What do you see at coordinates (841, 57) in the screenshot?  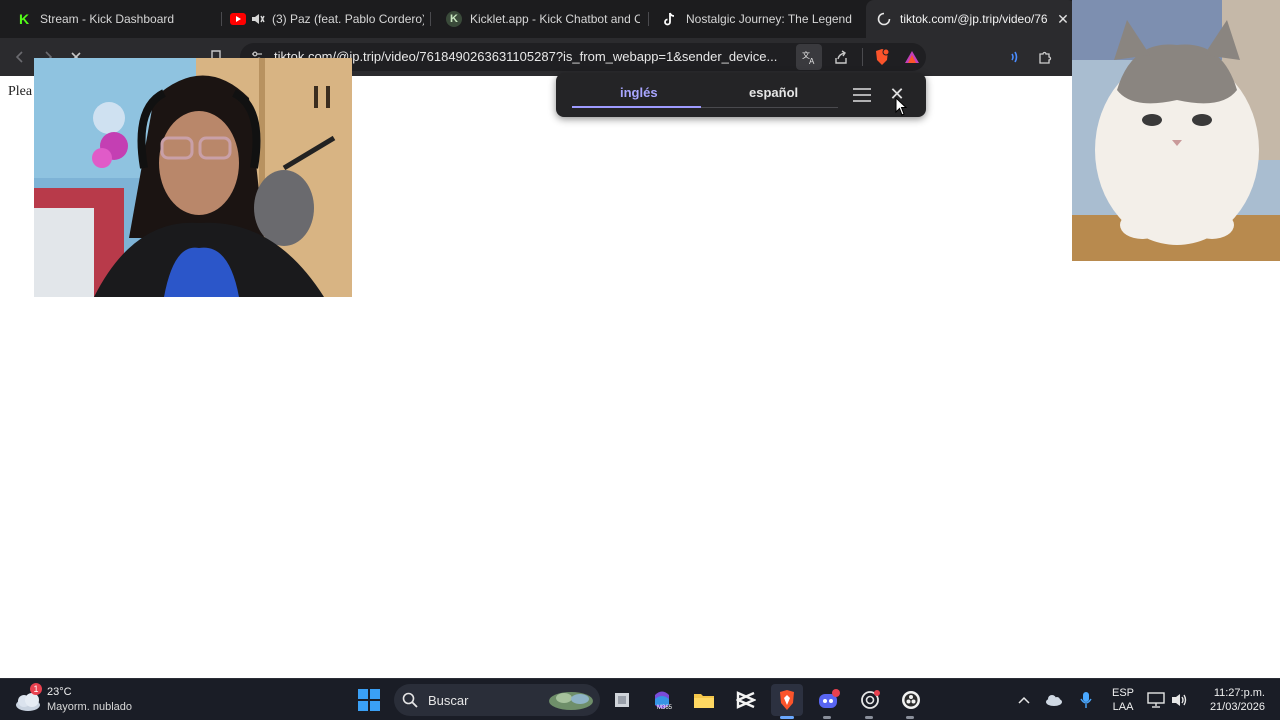 I see `share-icon` at bounding box center [841, 57].